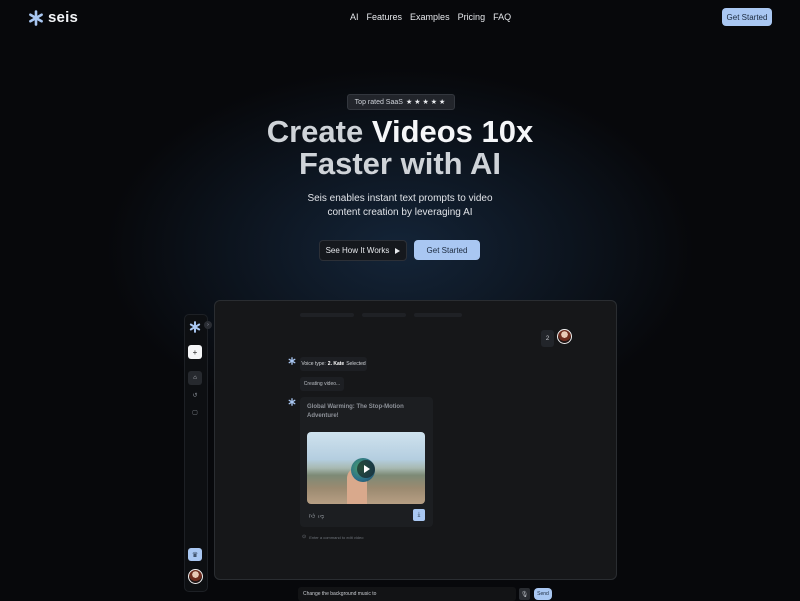  Describe the element at coordinates (378, 102) in the screenshot. I see `badge-text: Top rated SaaS` at that location.